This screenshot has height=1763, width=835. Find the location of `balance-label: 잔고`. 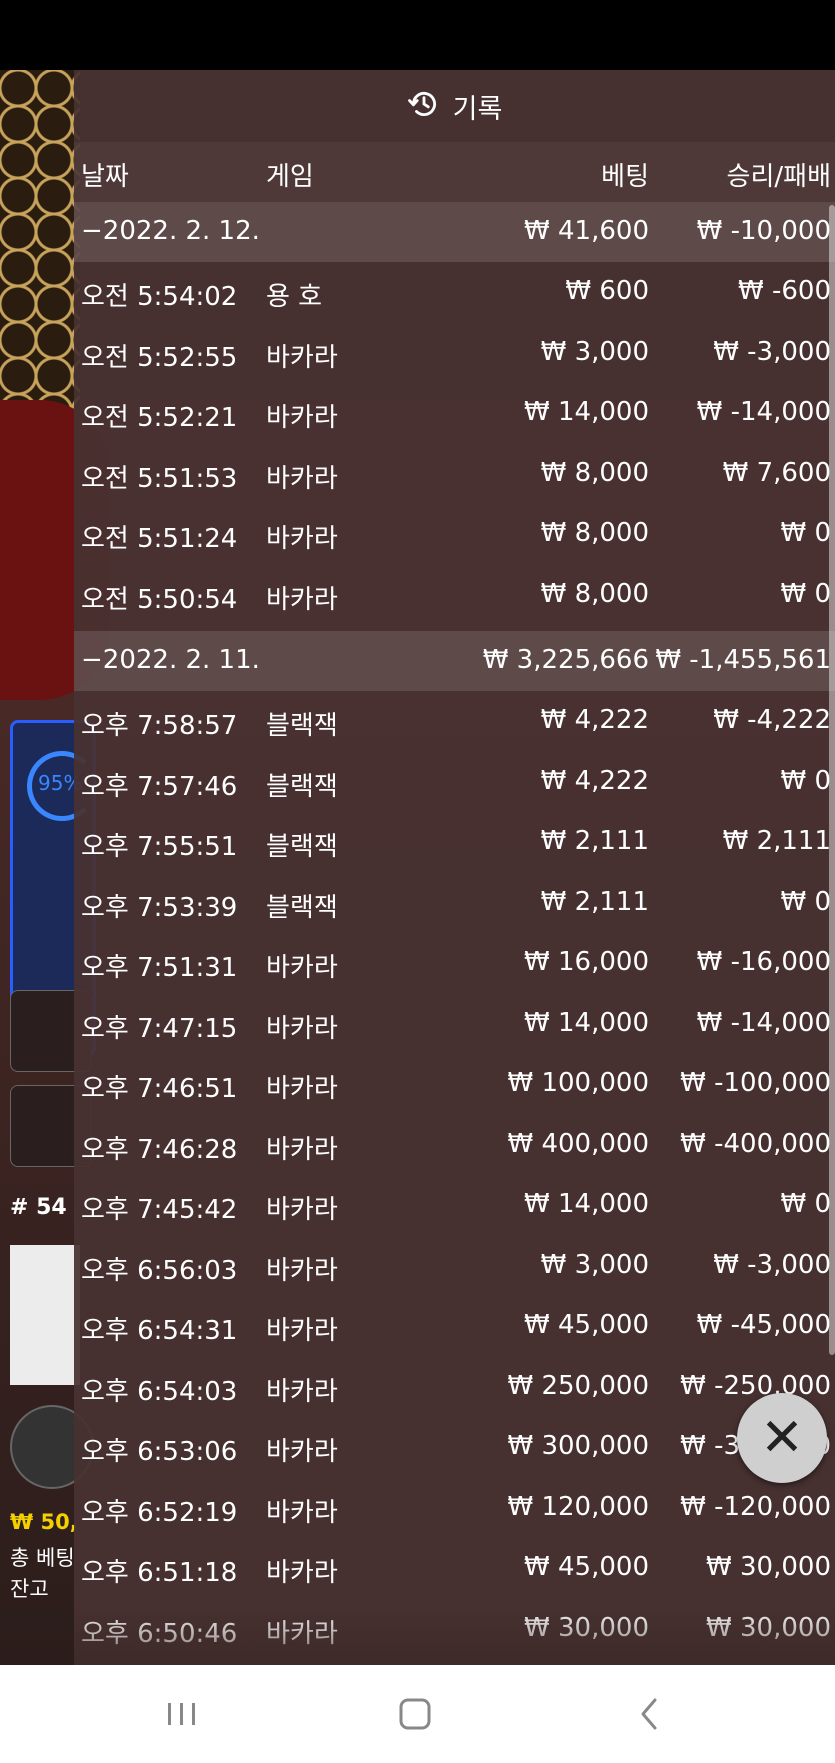

balance-label: 잔고 is located at coordinates (29, 1589).